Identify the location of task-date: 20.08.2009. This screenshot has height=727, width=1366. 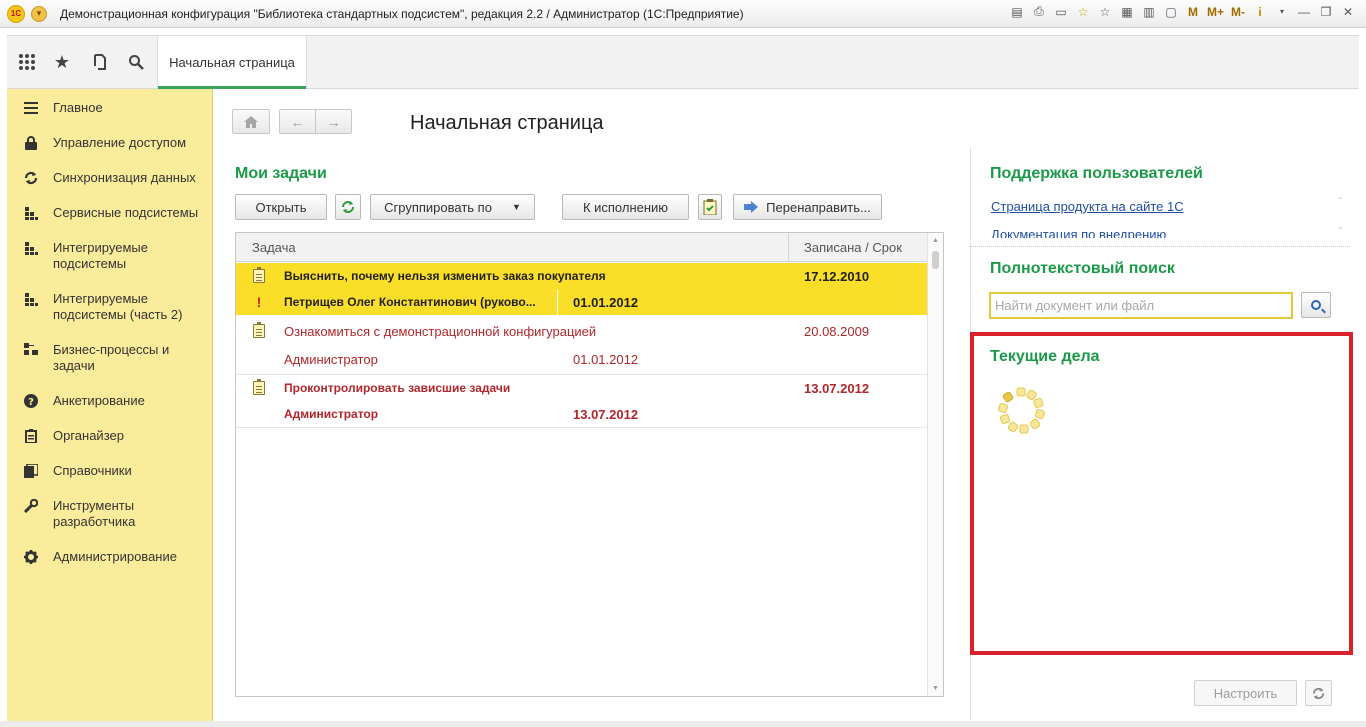
(837, 331).